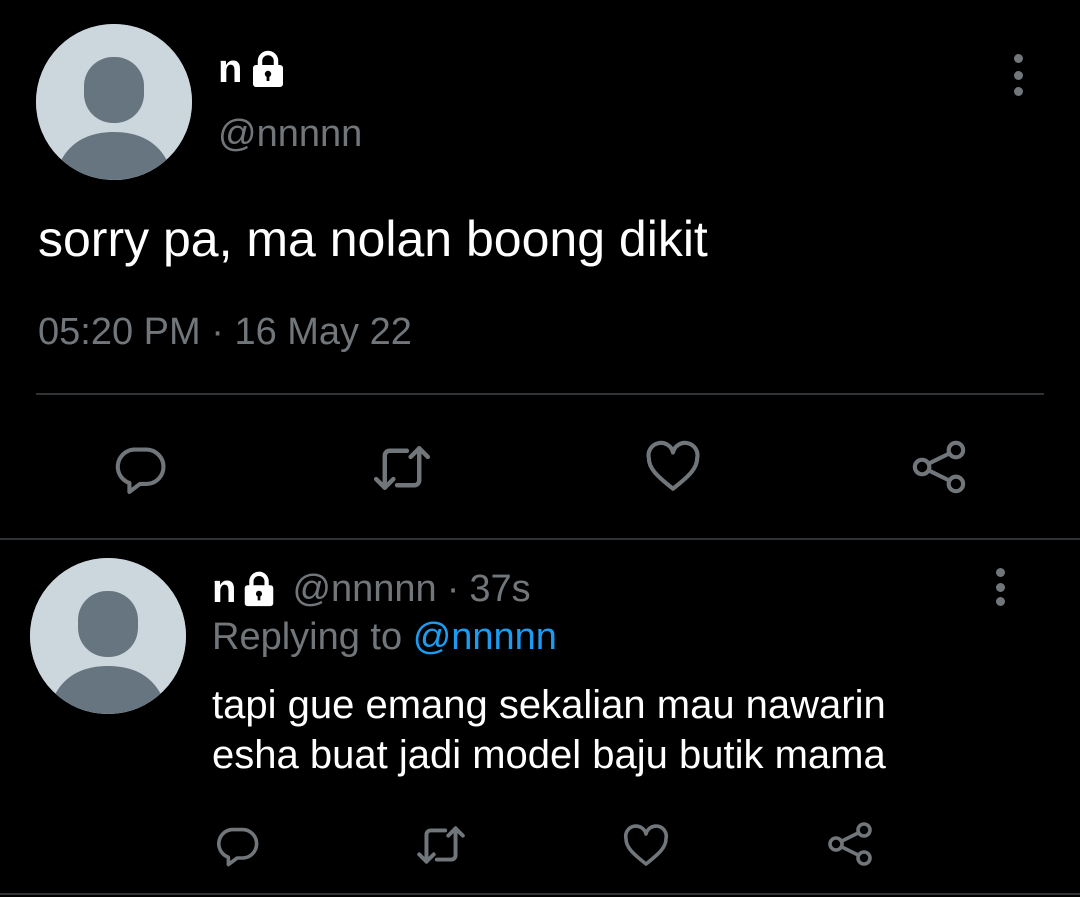 Image resolution: width=1080 pixels, height=897 pixels. Describe the element at coordinates (549, 705) in the screenshot. I see `reply-text-line: tapi gue emang sekalian mau nawarin` at that location.